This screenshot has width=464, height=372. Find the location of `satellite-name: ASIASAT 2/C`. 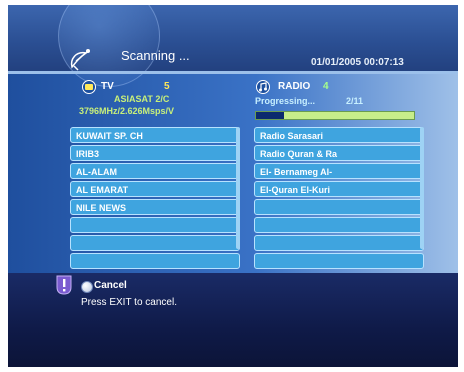

satellite-name: ASIASAT 2/C is located at coordinates (142, 99).